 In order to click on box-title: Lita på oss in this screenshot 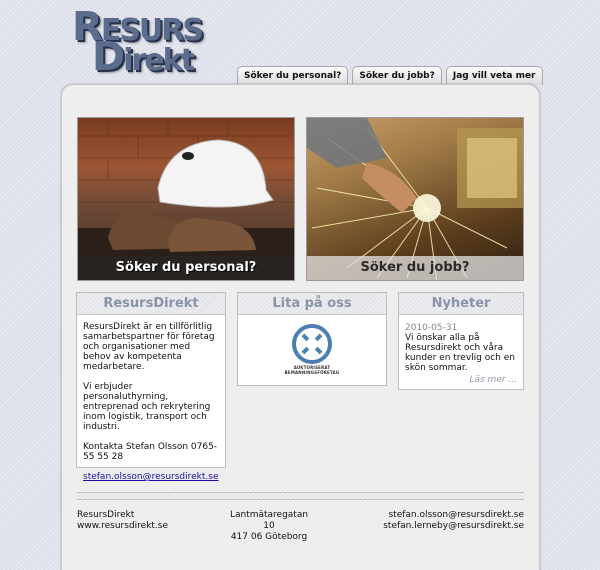, I will do `click(312, 304)`.